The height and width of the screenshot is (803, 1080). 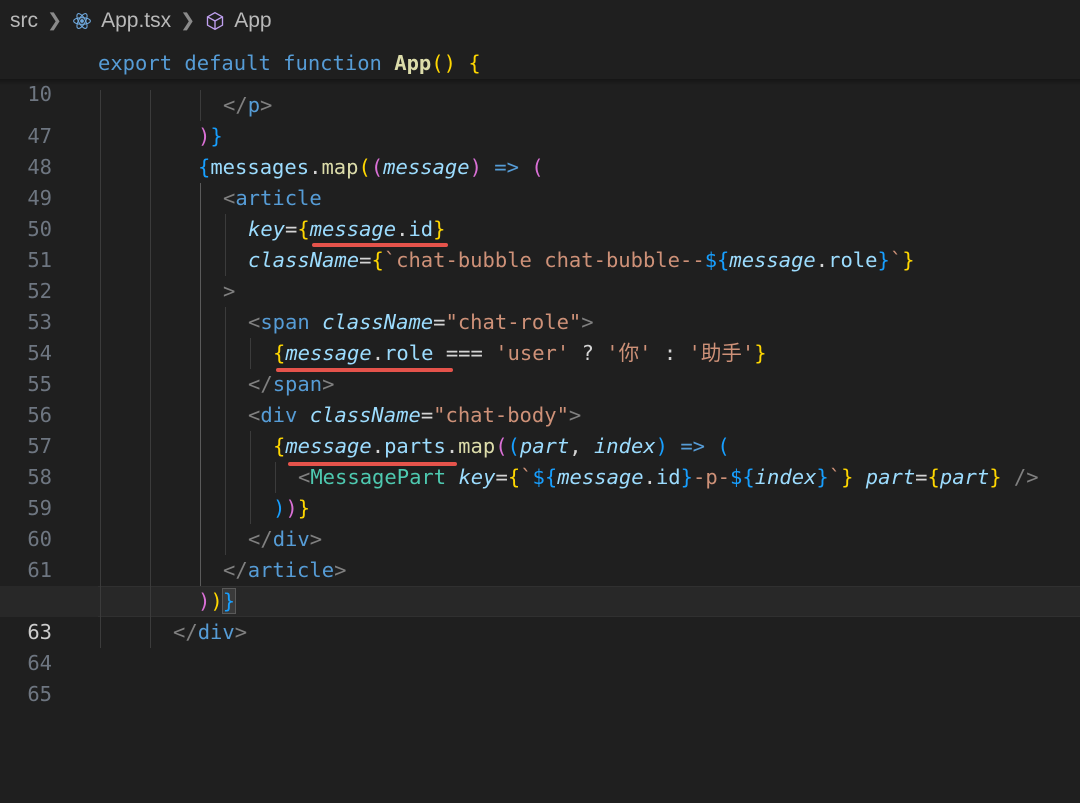 What do you see at coordinates (540, 429) in the screenshot?
I see `code-line: 57 <div className="chat-body">` at bounding box center [540, 429].